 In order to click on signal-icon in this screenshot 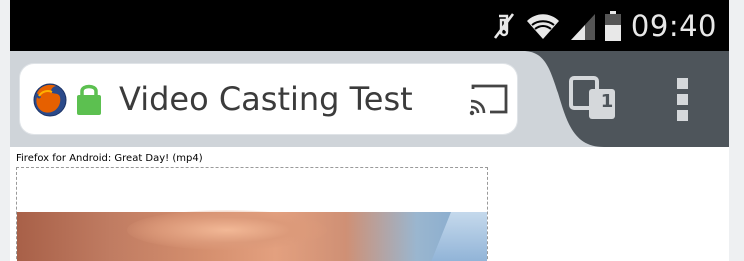, I will do `click(582, 26)`.